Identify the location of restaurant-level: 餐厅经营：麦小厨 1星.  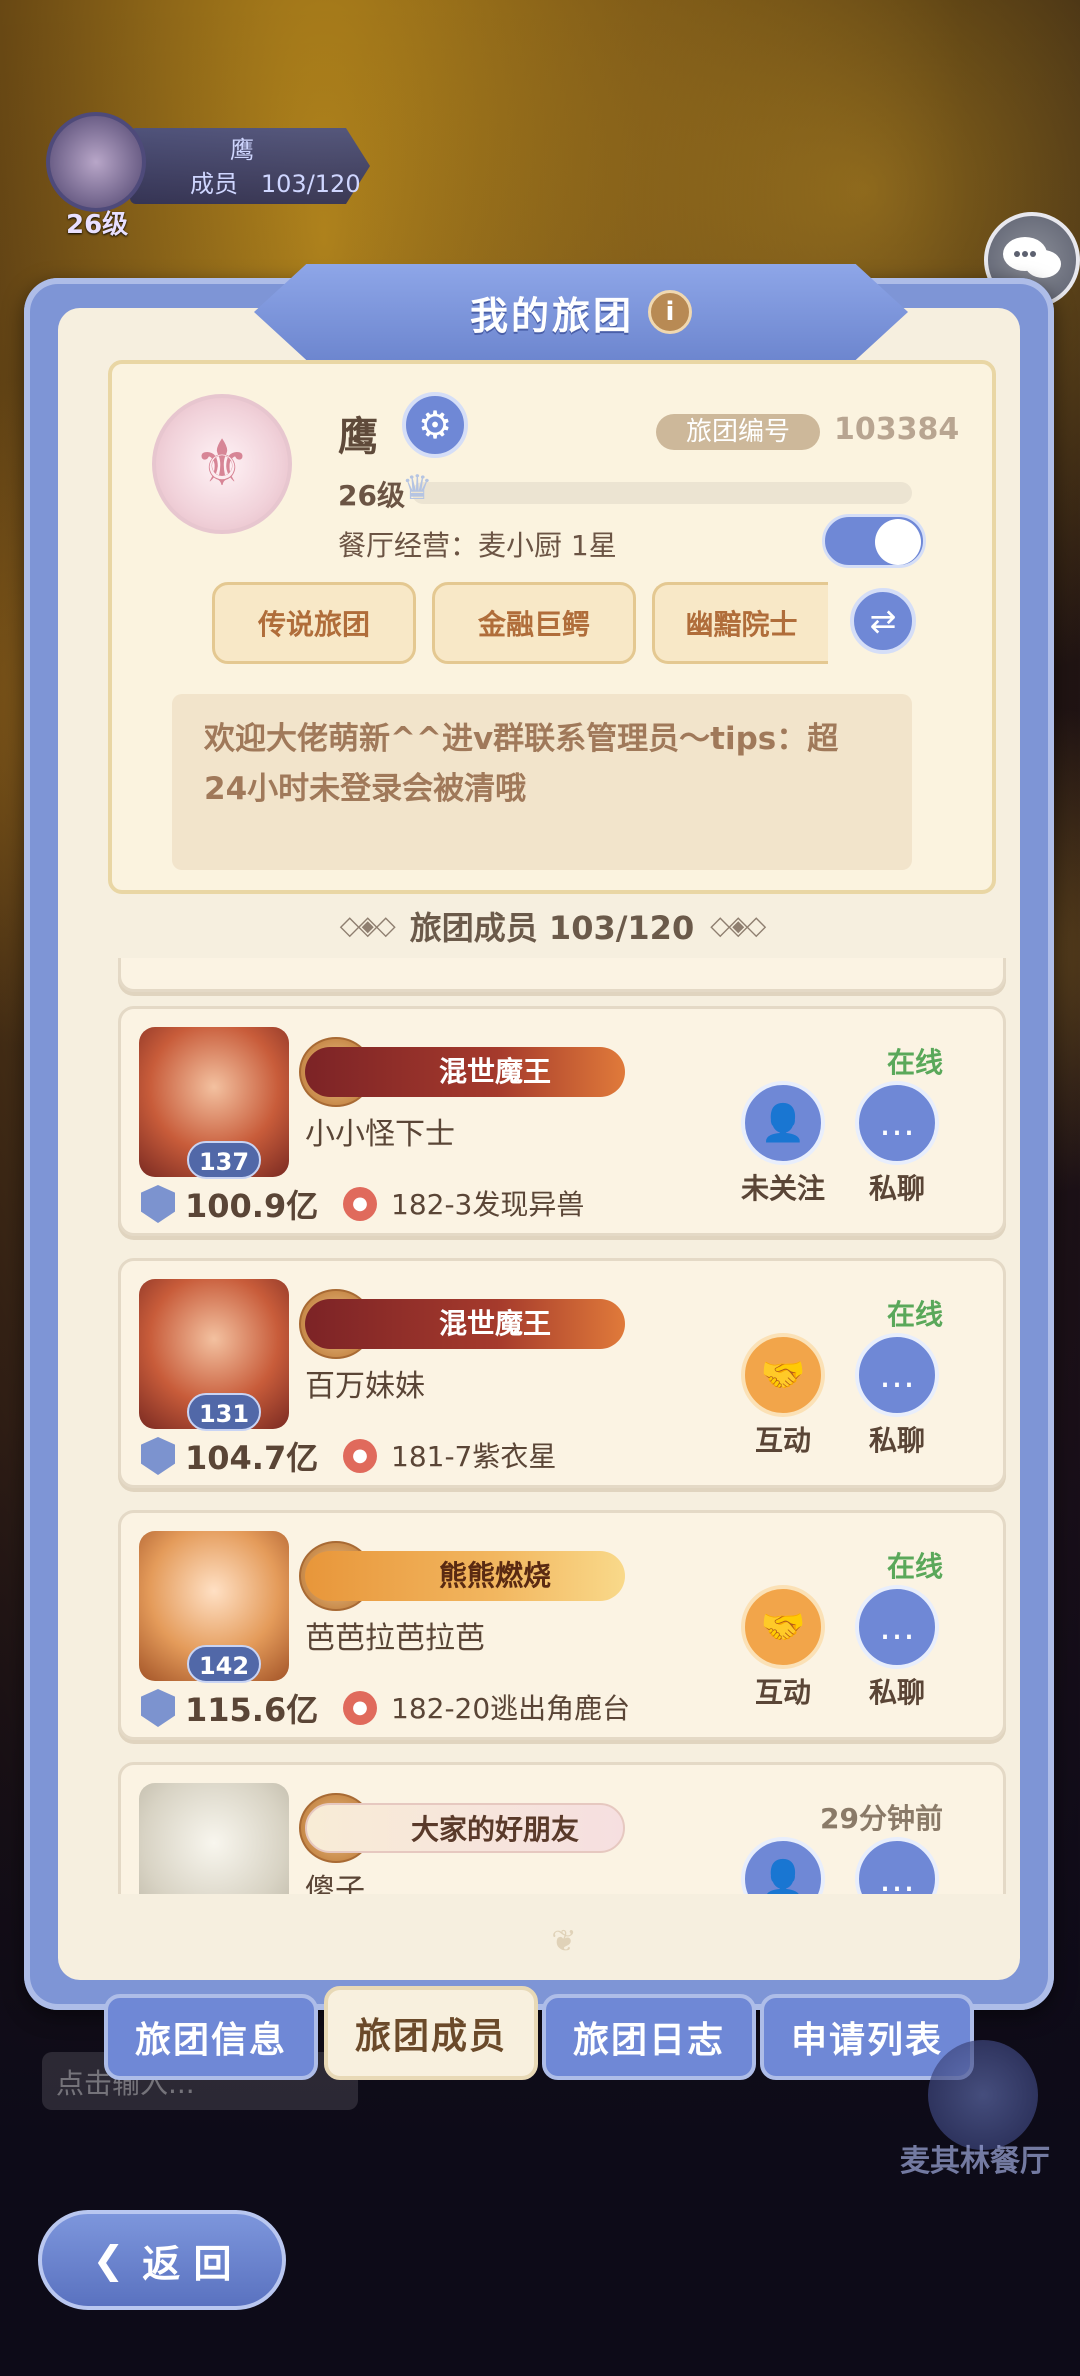
(477, 545).